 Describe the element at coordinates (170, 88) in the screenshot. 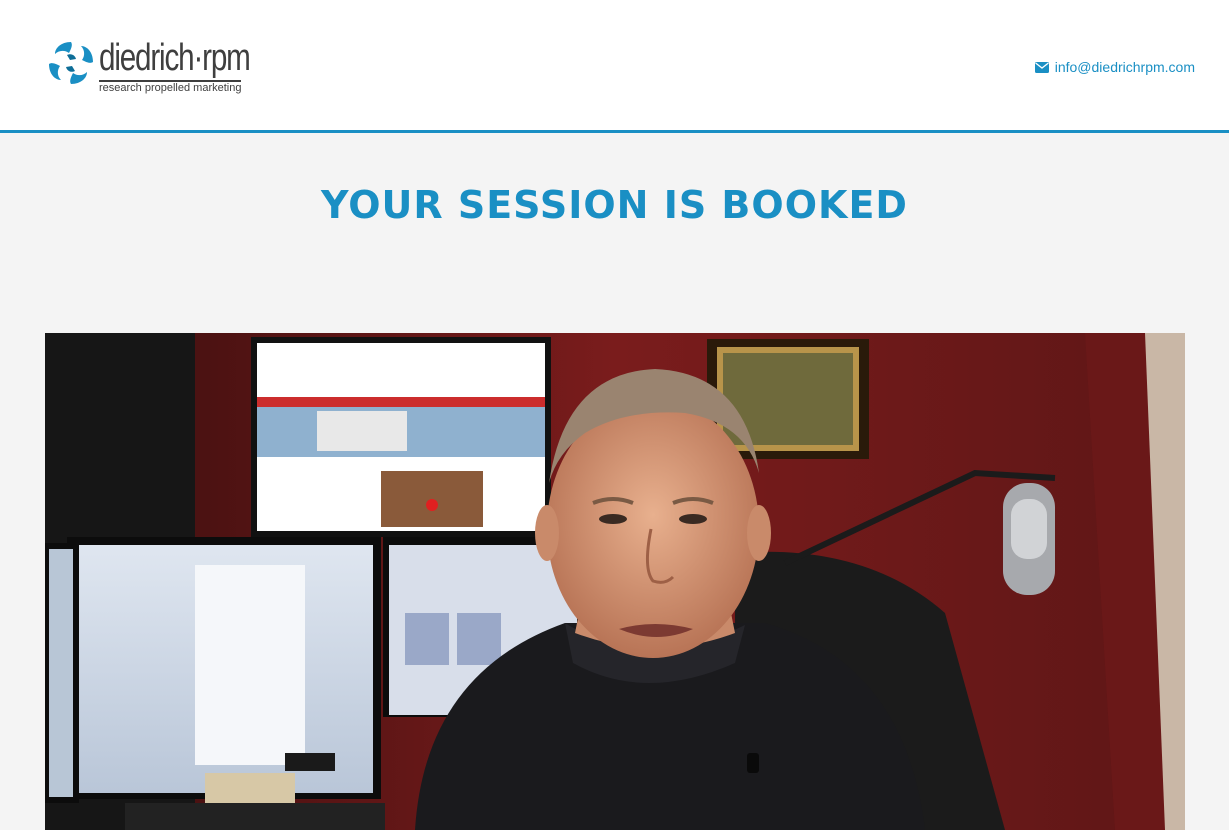

I see `logo-tagline: research propelled marketing` at that location.